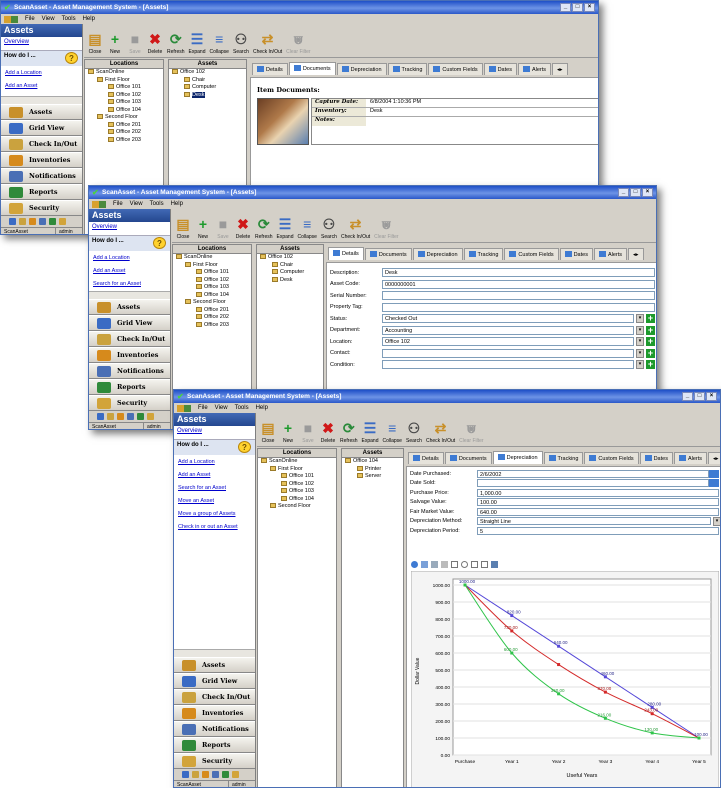 Image resolution: width=721 pixels, height=788 pixels. Describe the element at coordinates (444, 564) in the screenshot. I see `chart-legend-icon` at that location.